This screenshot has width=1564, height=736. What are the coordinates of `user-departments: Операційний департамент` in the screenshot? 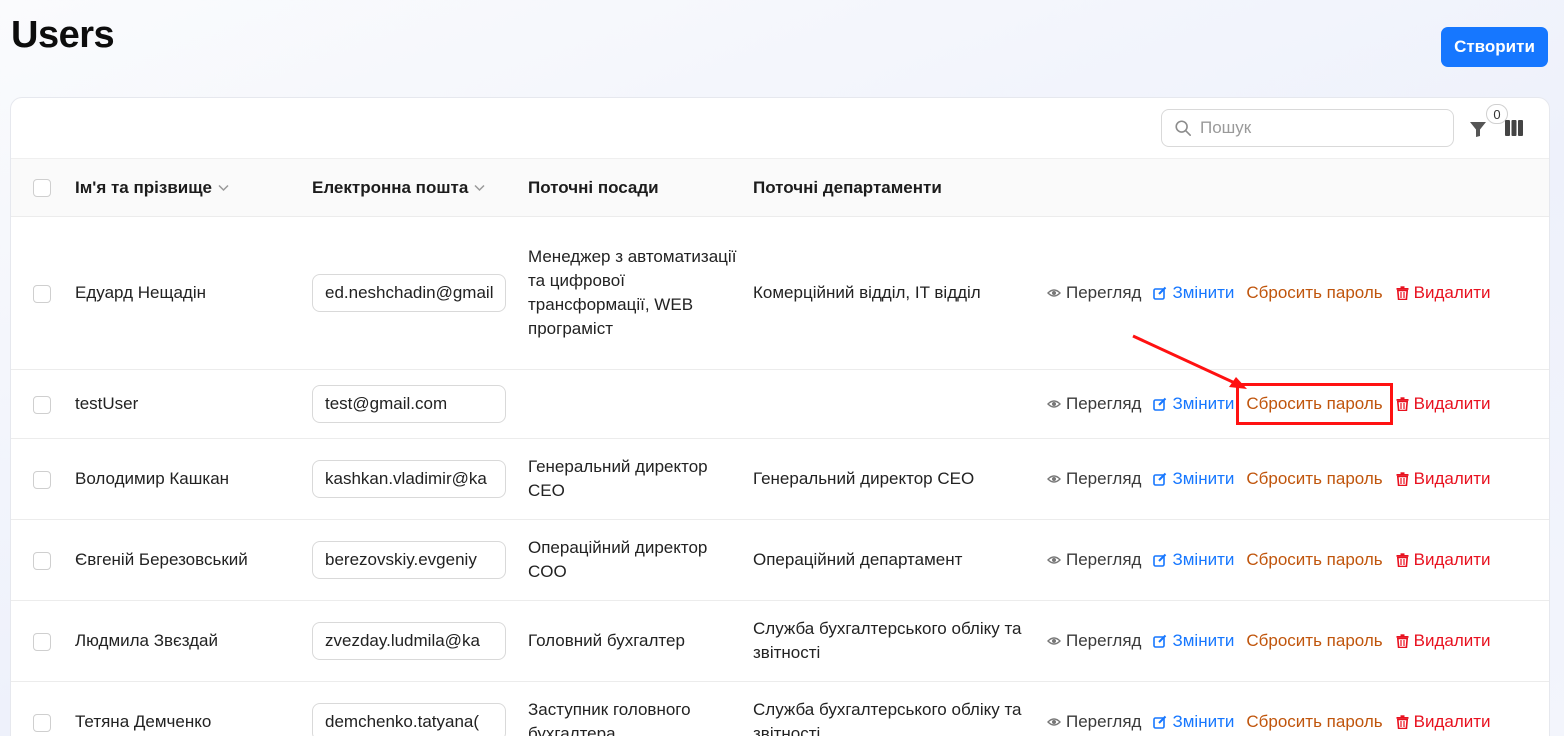 It's located at (858, 559).